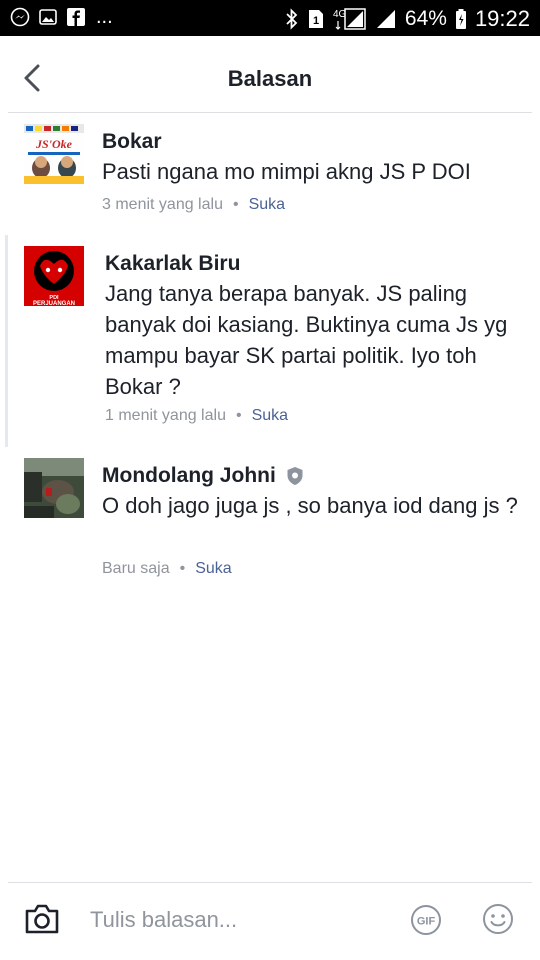  Describe the element at coordinates (54, 144) in the screenshot. I see `avatar-label: JS'Oke` at that location.